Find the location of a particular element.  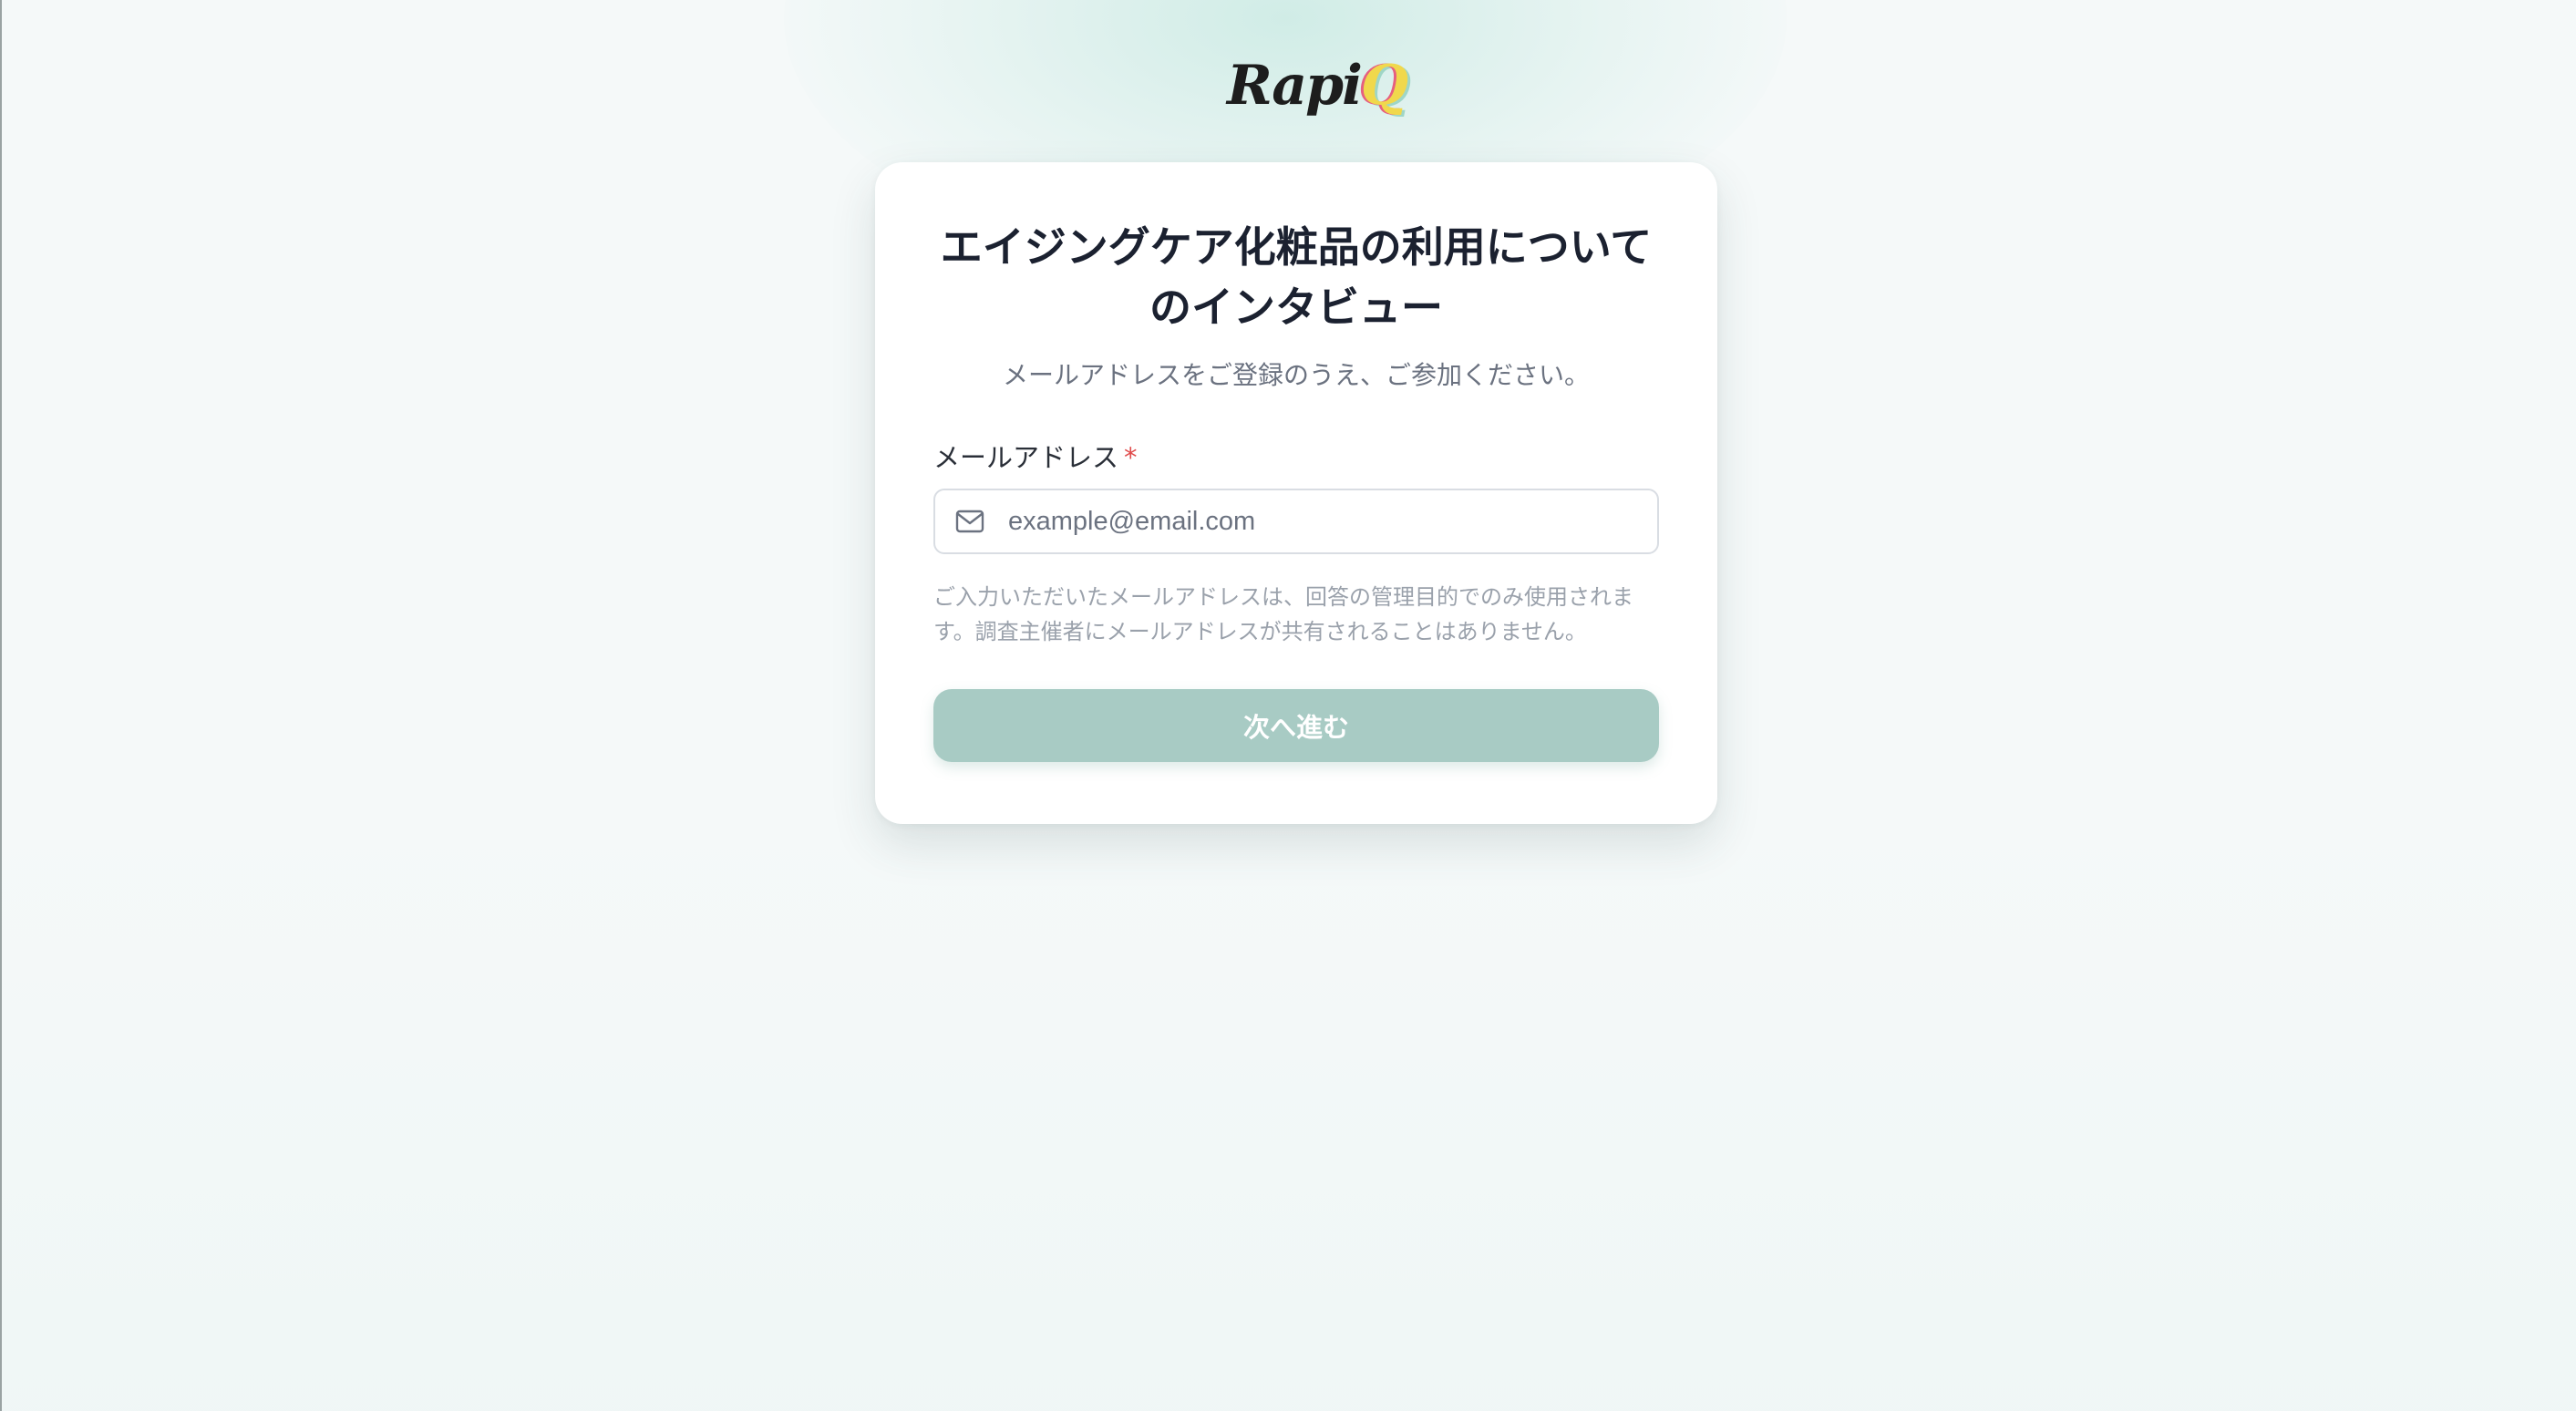

next-button: 次へ進む is located at coordinates (1296, 725).